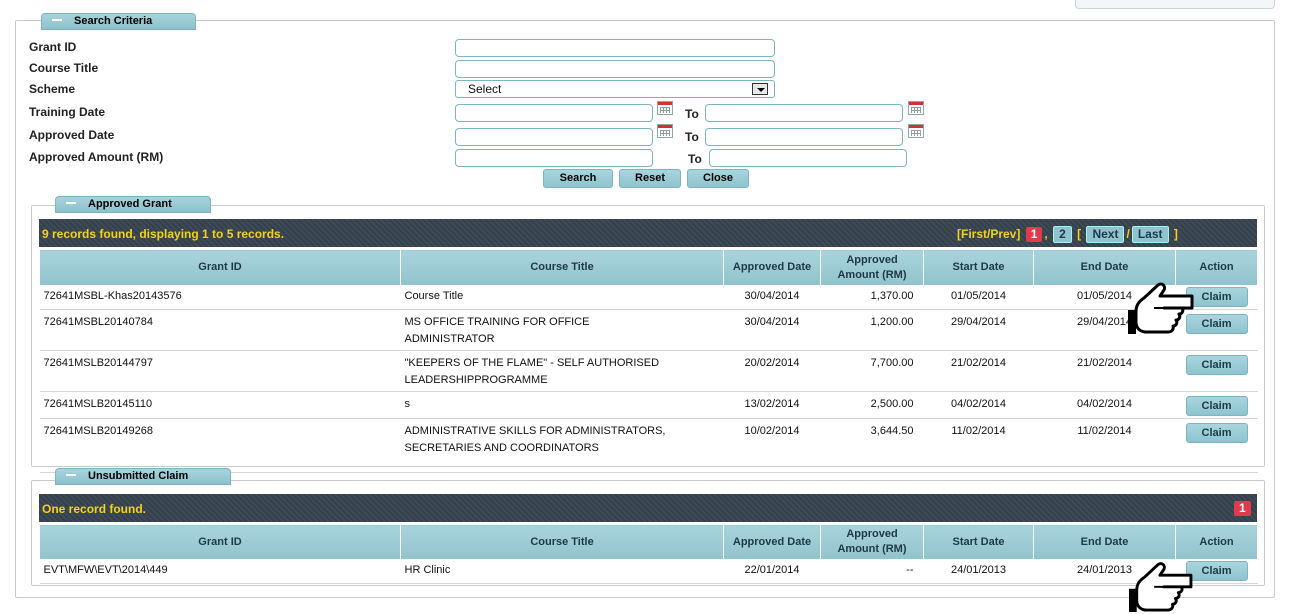 This screenshot has height=614, width=1289. Describe the element at coordinates (1079, 234) in the screenshot. I see `pager-bracket-open: [` at that location.